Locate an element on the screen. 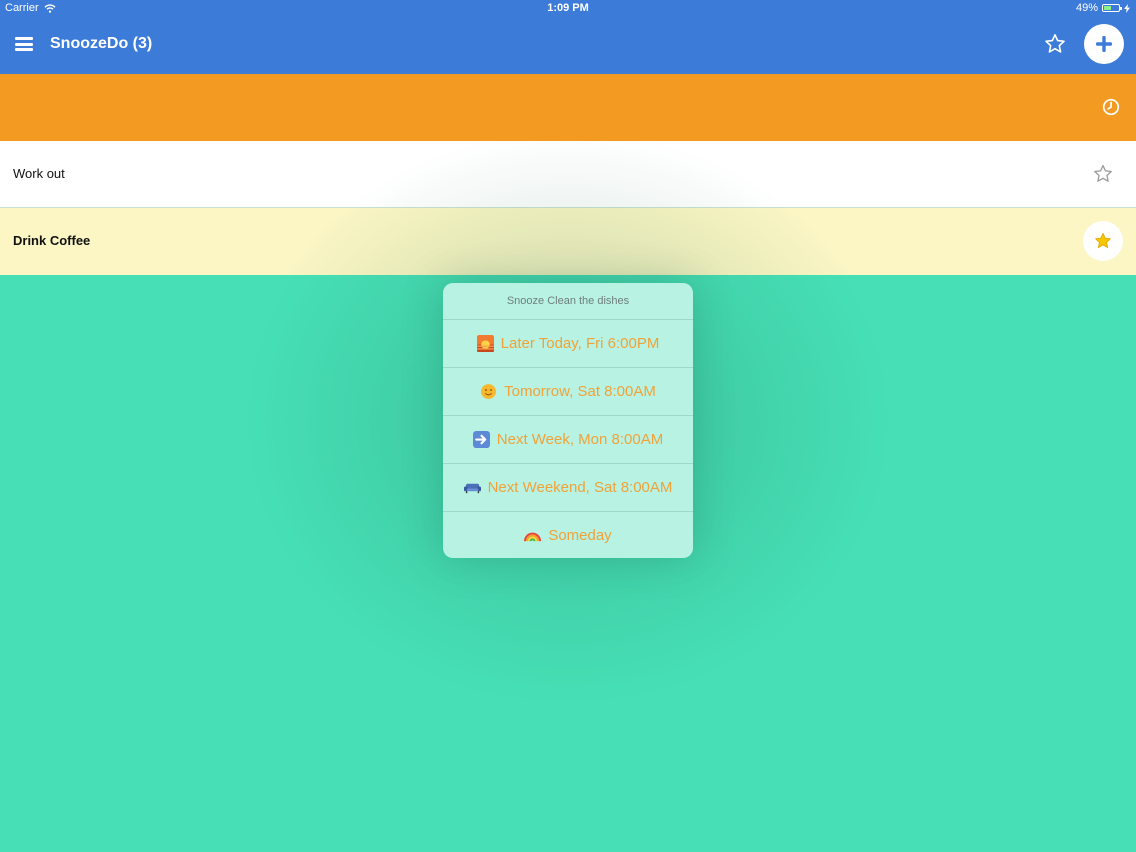 The height and width of the screenshot is (852, 1136). snooze-option-next-week: Next Week, Mon 8:00AM is located at coordinates (568, 440).